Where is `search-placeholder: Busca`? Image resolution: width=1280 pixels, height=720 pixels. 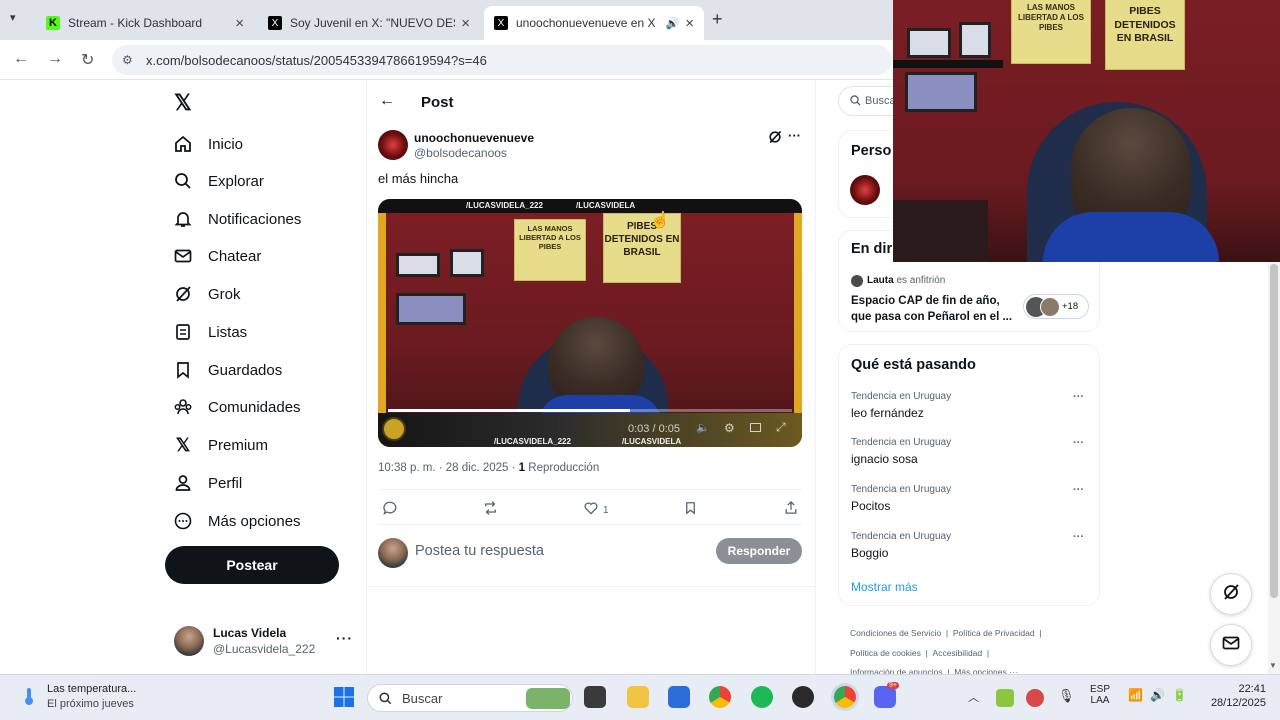 search-placeholder: Busca is located at coordinates (880, 101).